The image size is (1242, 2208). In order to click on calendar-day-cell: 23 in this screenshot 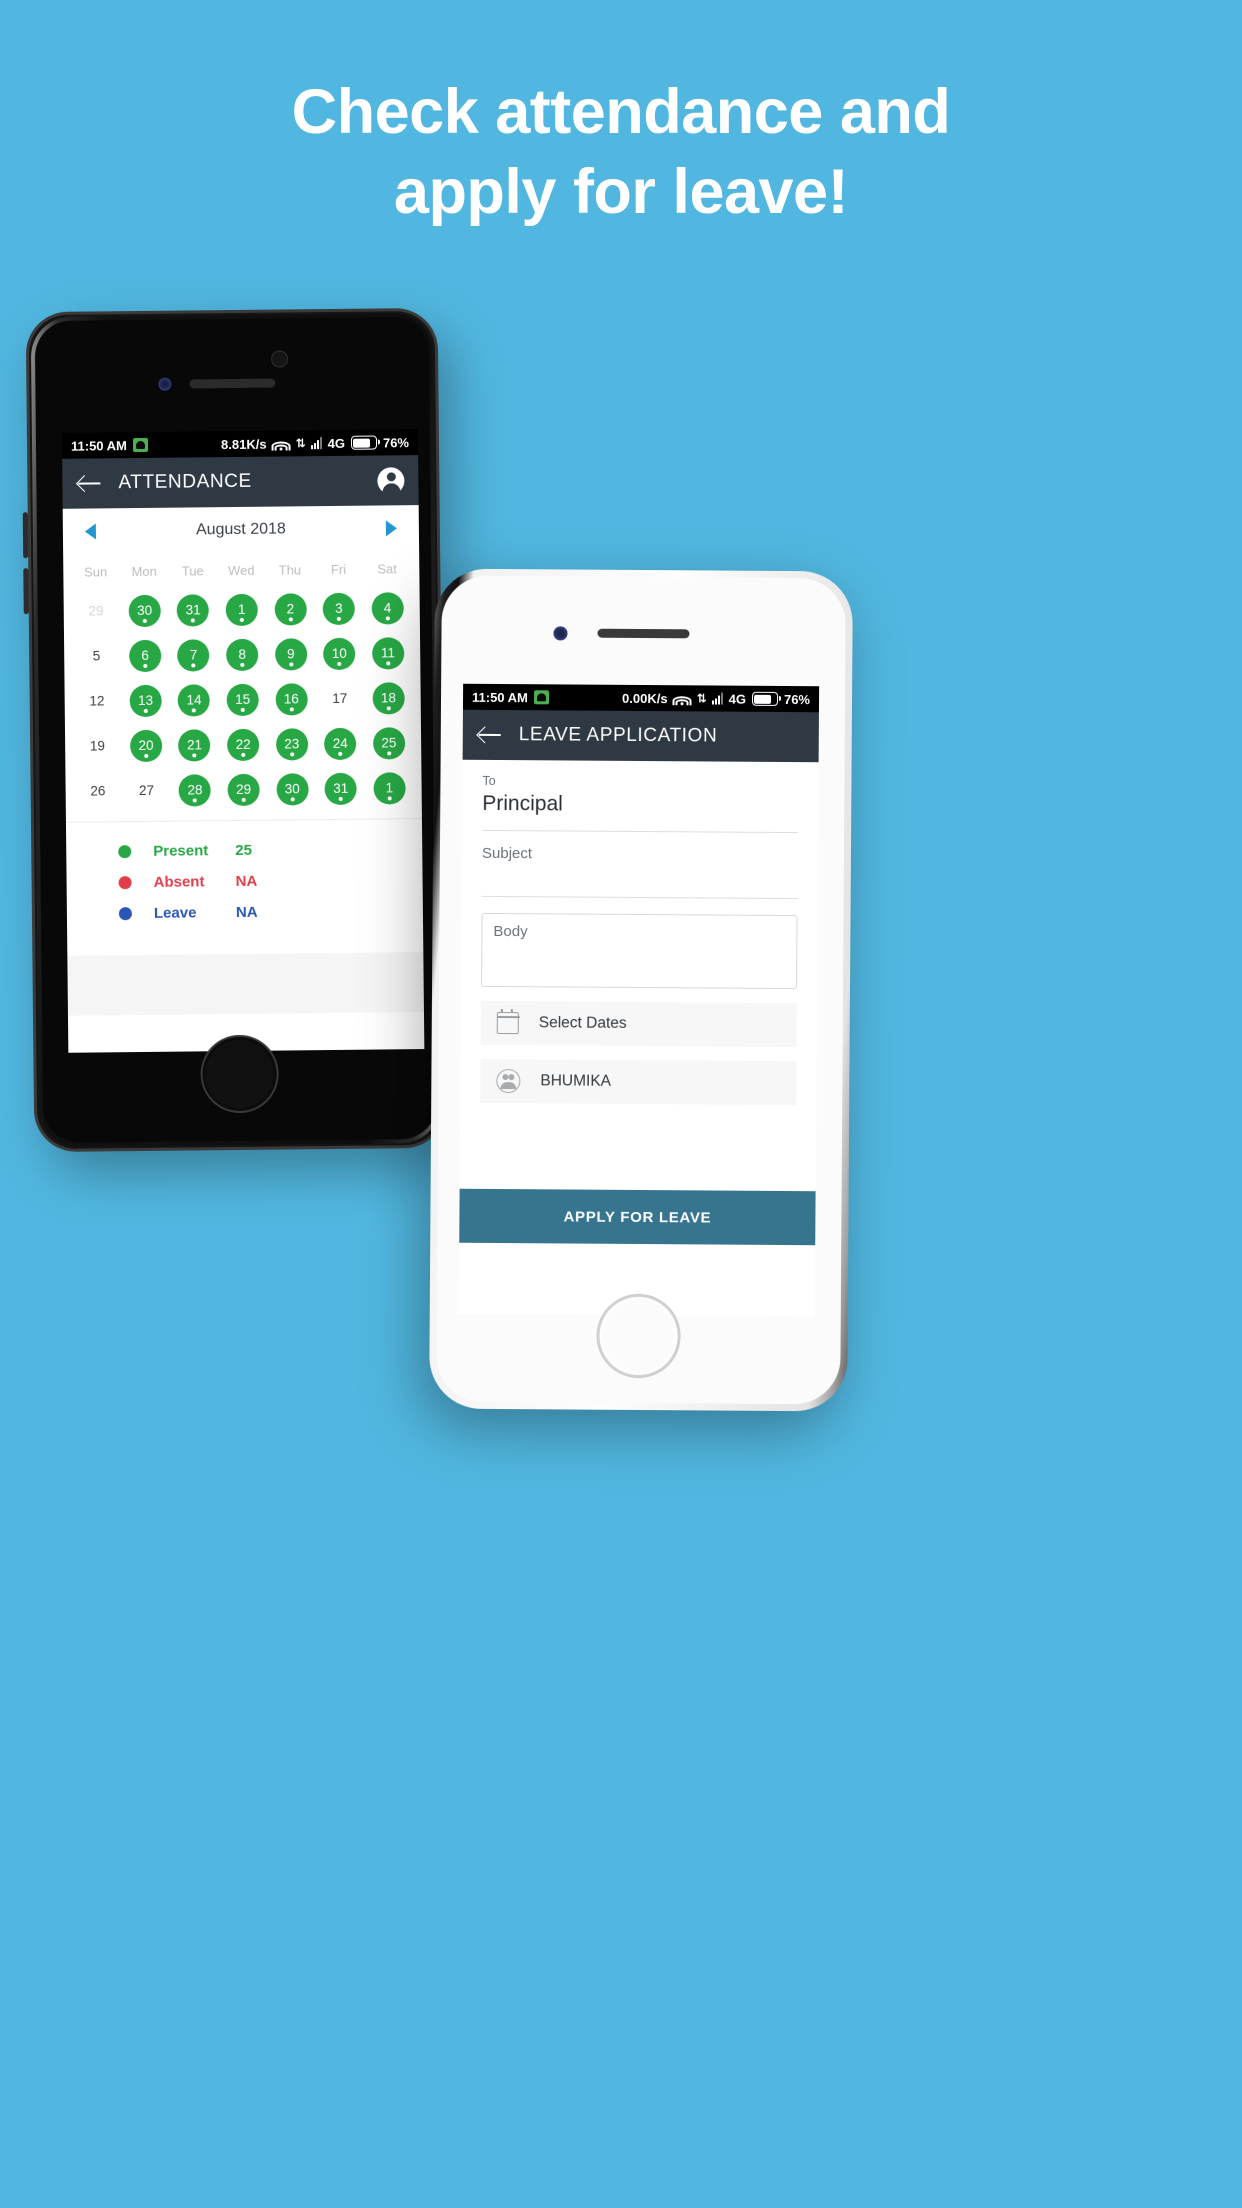, I will do `click(291, 744)`.